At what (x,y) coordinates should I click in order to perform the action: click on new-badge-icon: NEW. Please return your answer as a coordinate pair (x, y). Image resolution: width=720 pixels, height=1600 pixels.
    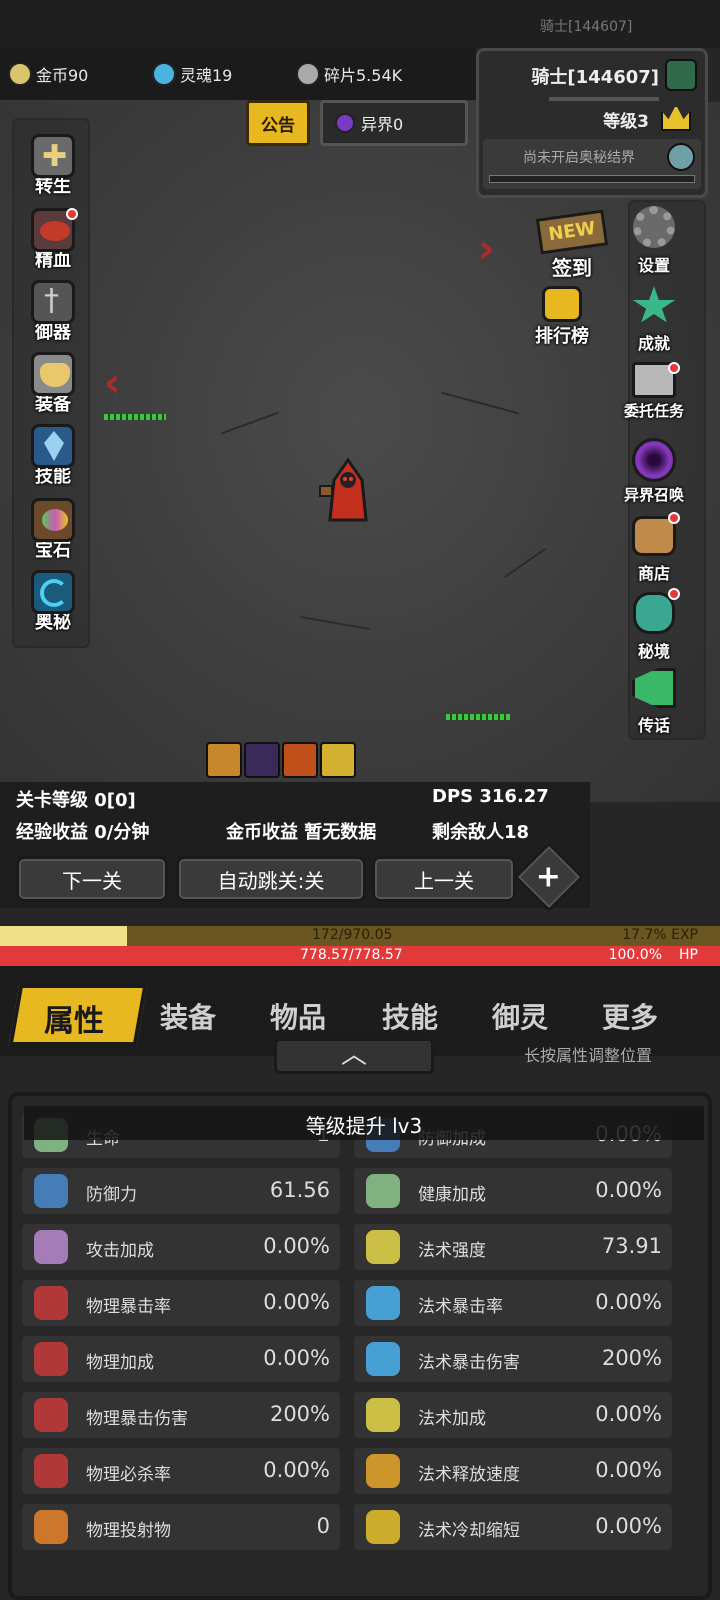
    Looking at the image, I should click on (572, 232).